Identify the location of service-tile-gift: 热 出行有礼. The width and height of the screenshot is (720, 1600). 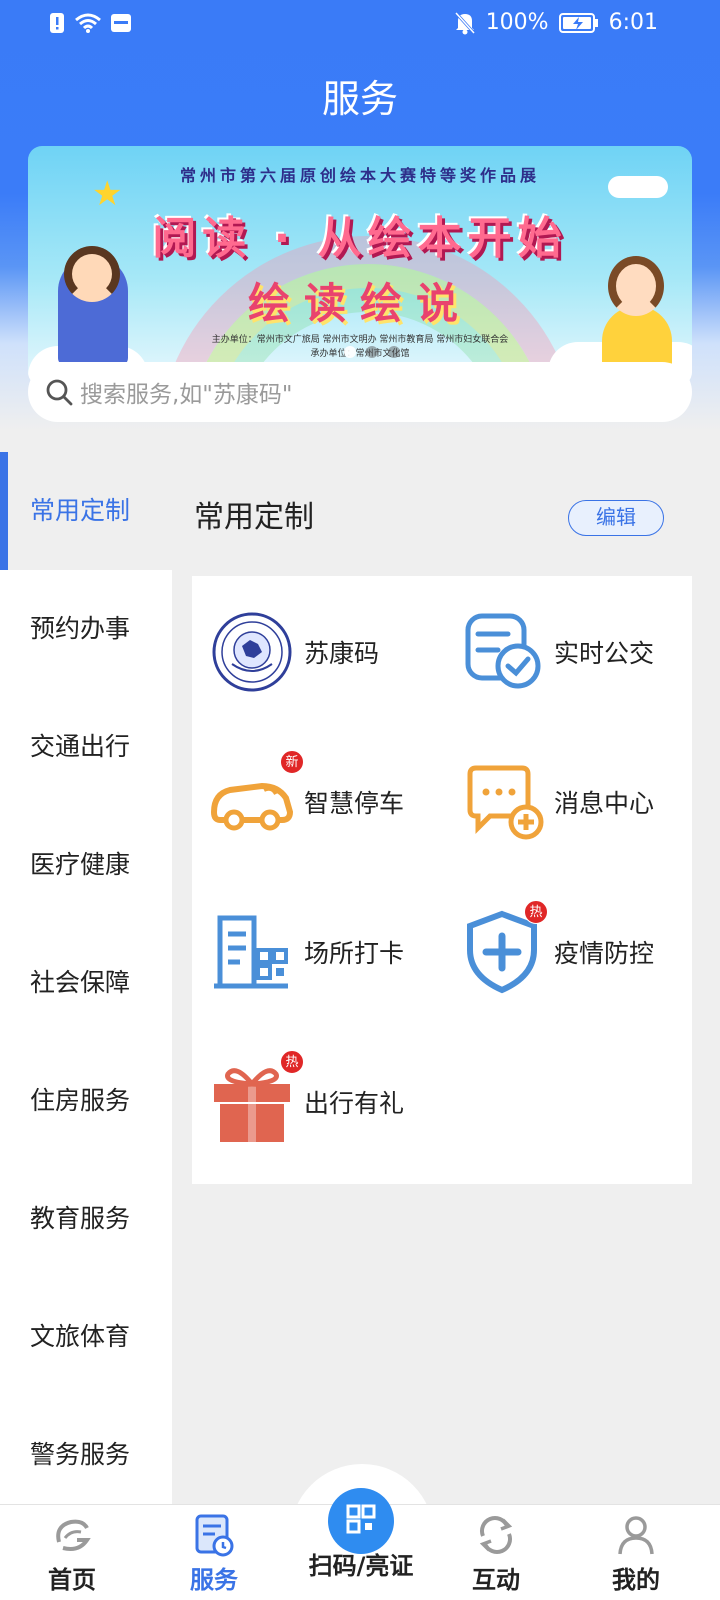
(317, 1101).